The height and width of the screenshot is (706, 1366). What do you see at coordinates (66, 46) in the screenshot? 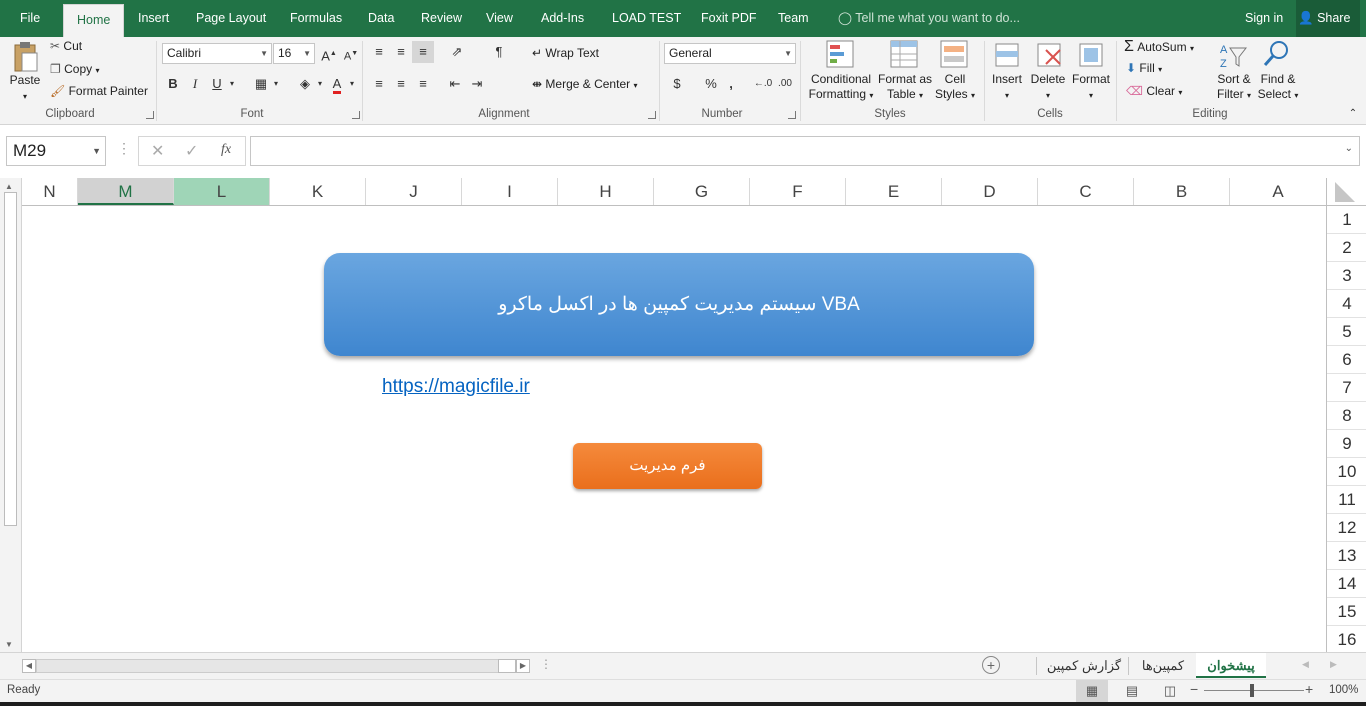
I see `cut-button: ✂ Cut` at bounding box center [66, 46].